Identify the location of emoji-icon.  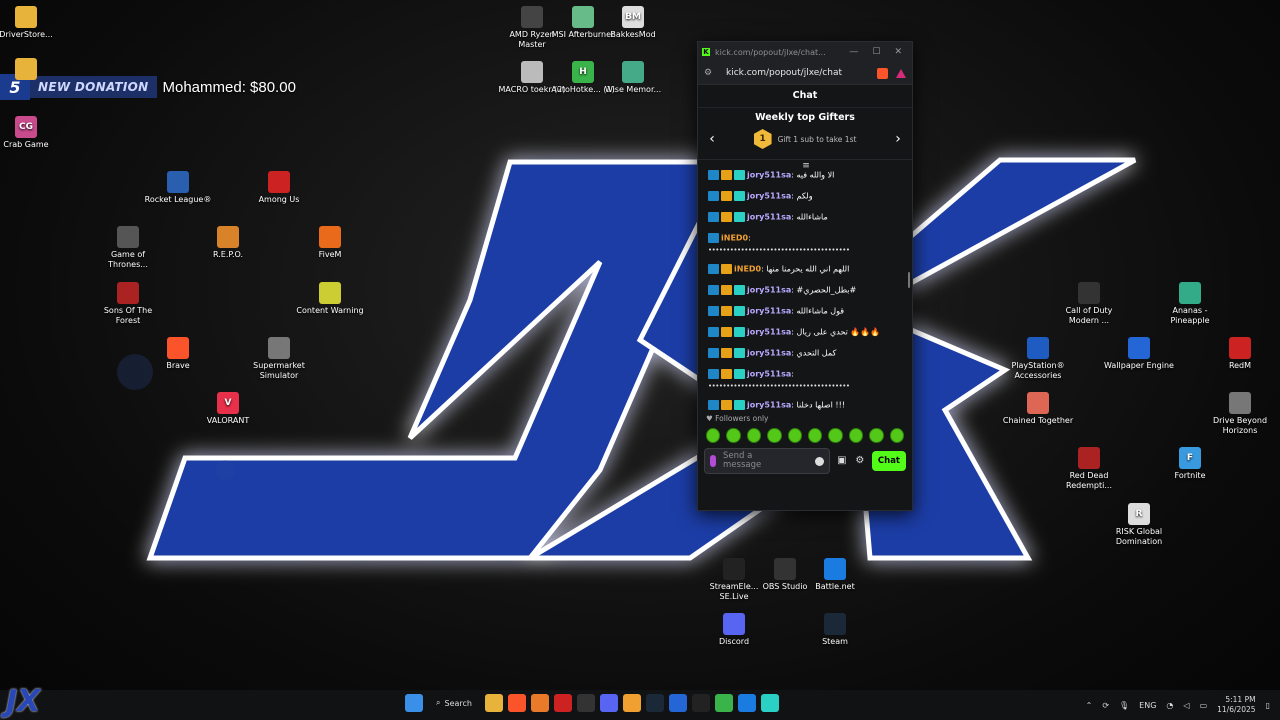
(819, 461).